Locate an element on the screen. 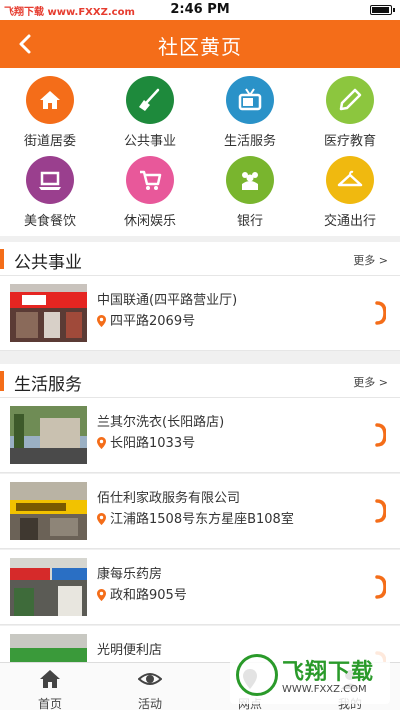 The height and width of the screenshot is (710, 400). category-label: 街道居委 is located at coordinates (49, 141).